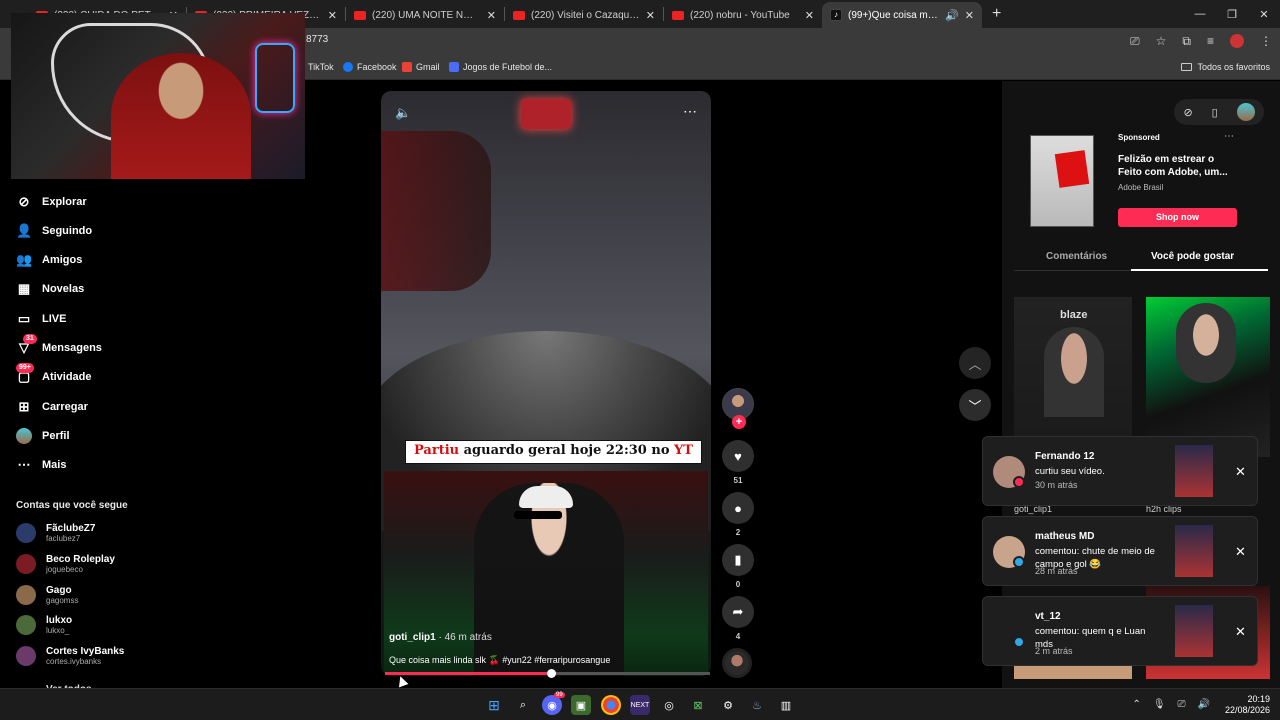 This screenshot has width=1280, height=720. Describe the element at coordinates (1186, 41) in the screenshot. I see `extensions-icon: ⧉` at that location.